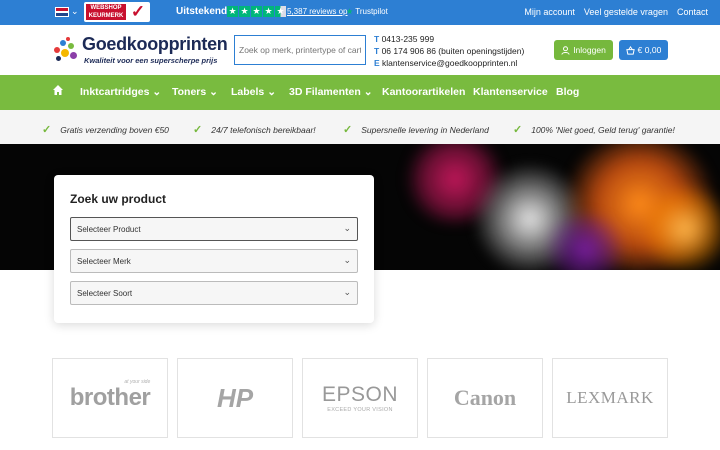  I want to click on usp-item: ✓ 100% 'Niet goed, Geld terug' garantie!, so click(594, 129).